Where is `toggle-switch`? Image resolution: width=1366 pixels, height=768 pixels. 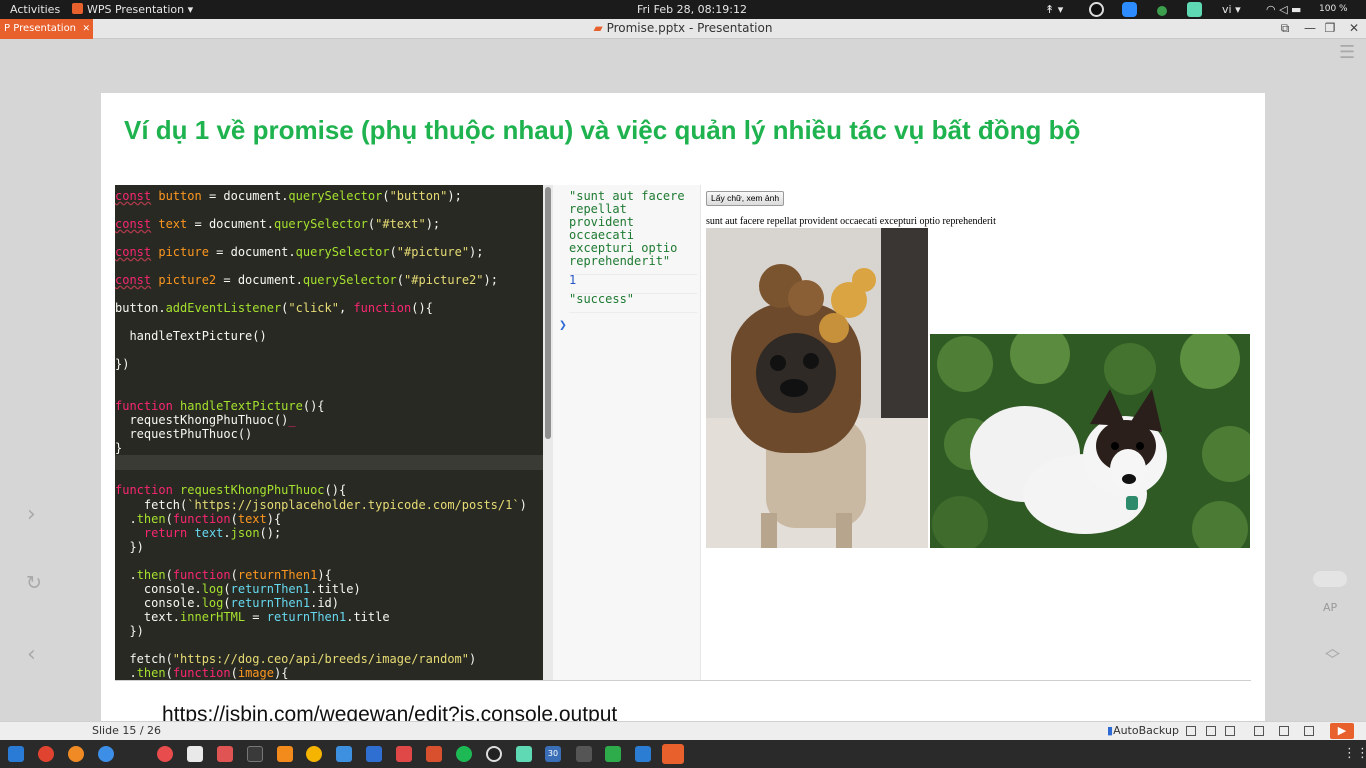 toggle-switch is located at coordinates (1330, 579).